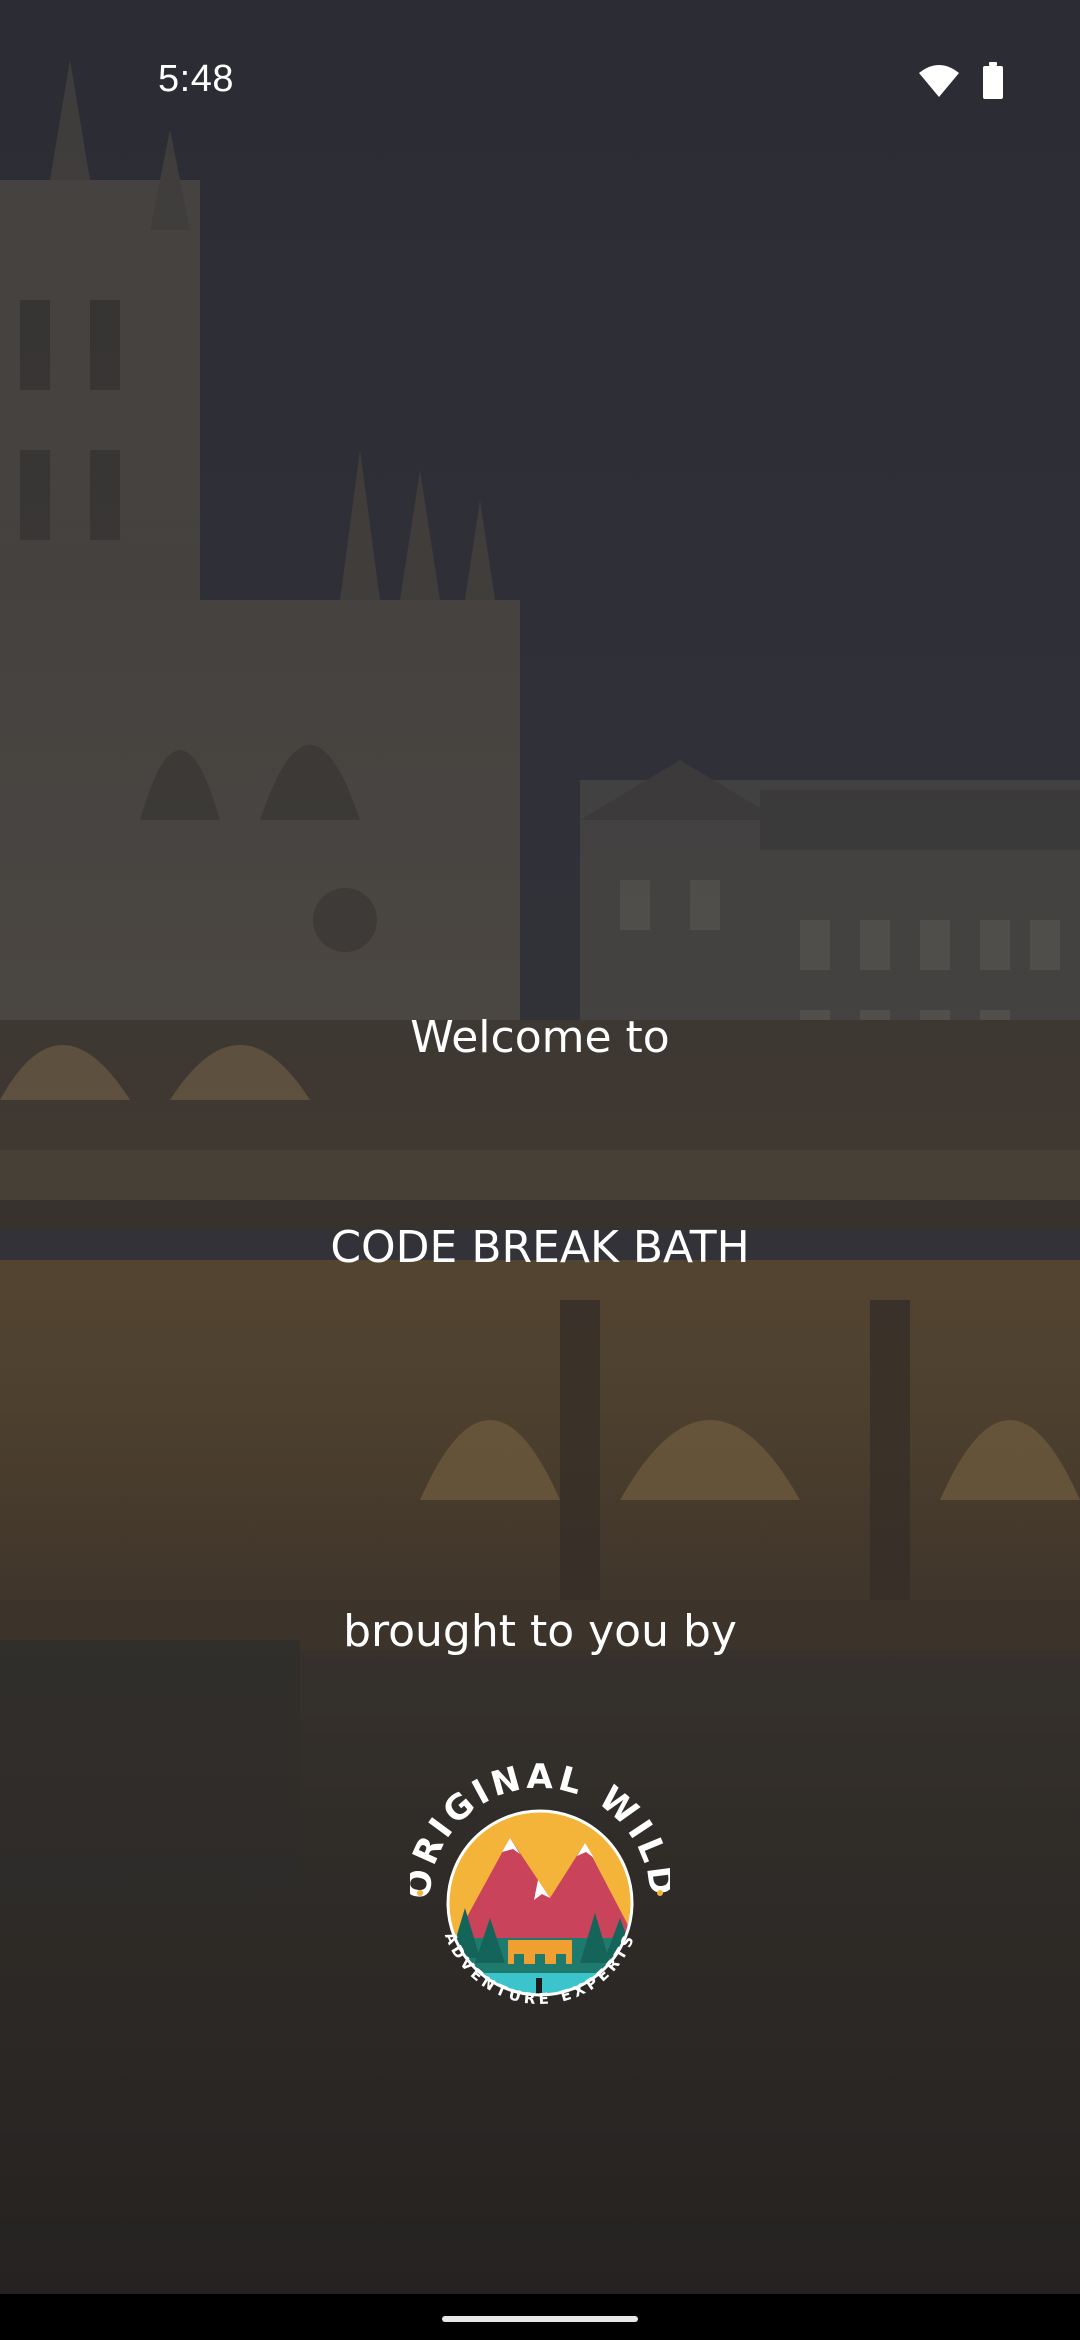 This screenshot has width=1080, height=2340. What do you see at coordinates (540, 2319) in the screenshot?
I see `home-gesture-handle` at bounding box center [540, 2319].